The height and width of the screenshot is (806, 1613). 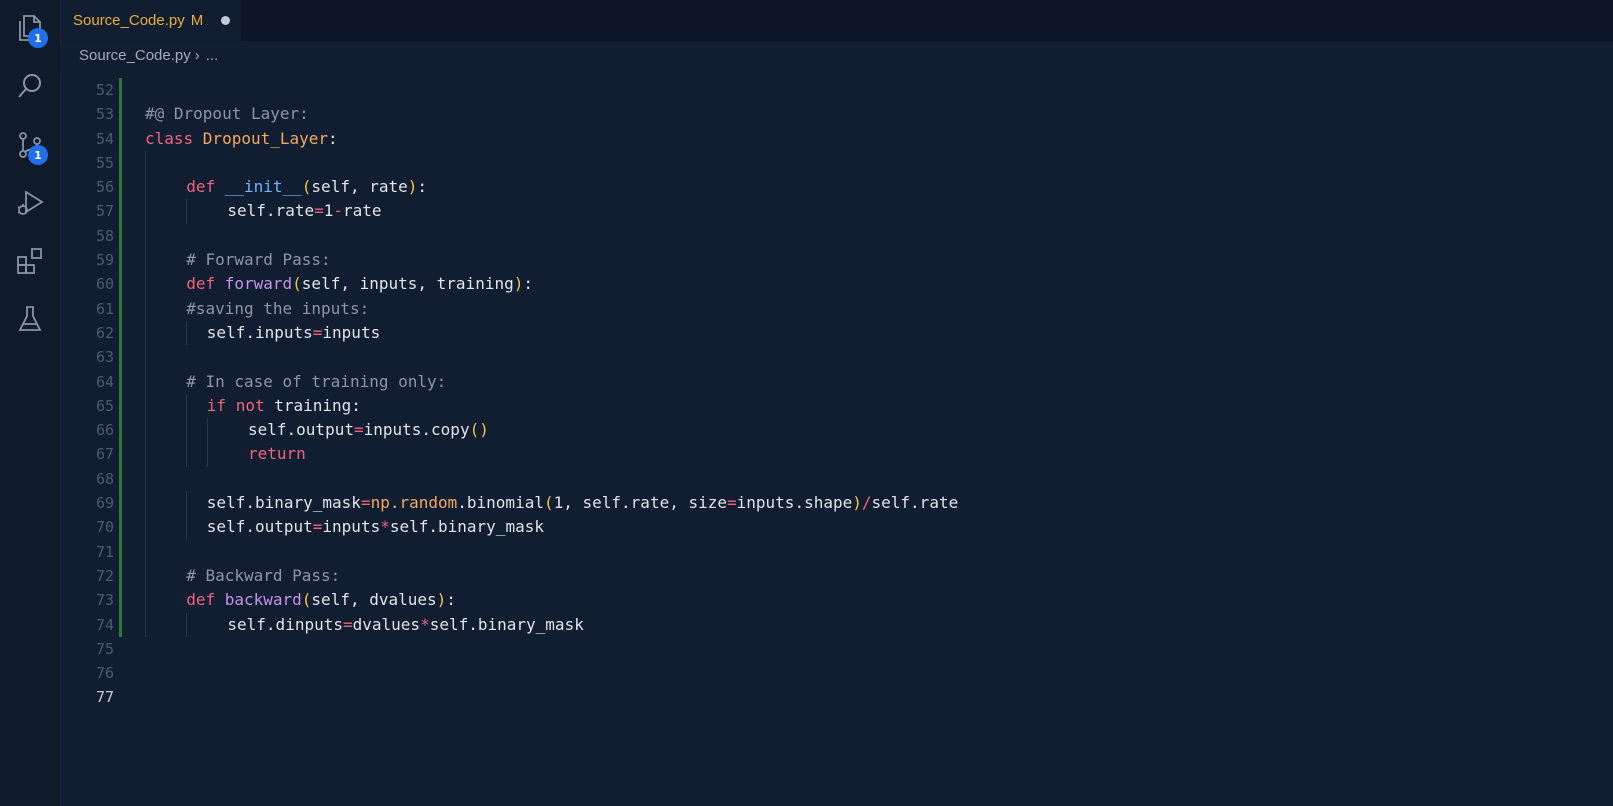 I want to click on search-icon, so click(x=30, y=86).